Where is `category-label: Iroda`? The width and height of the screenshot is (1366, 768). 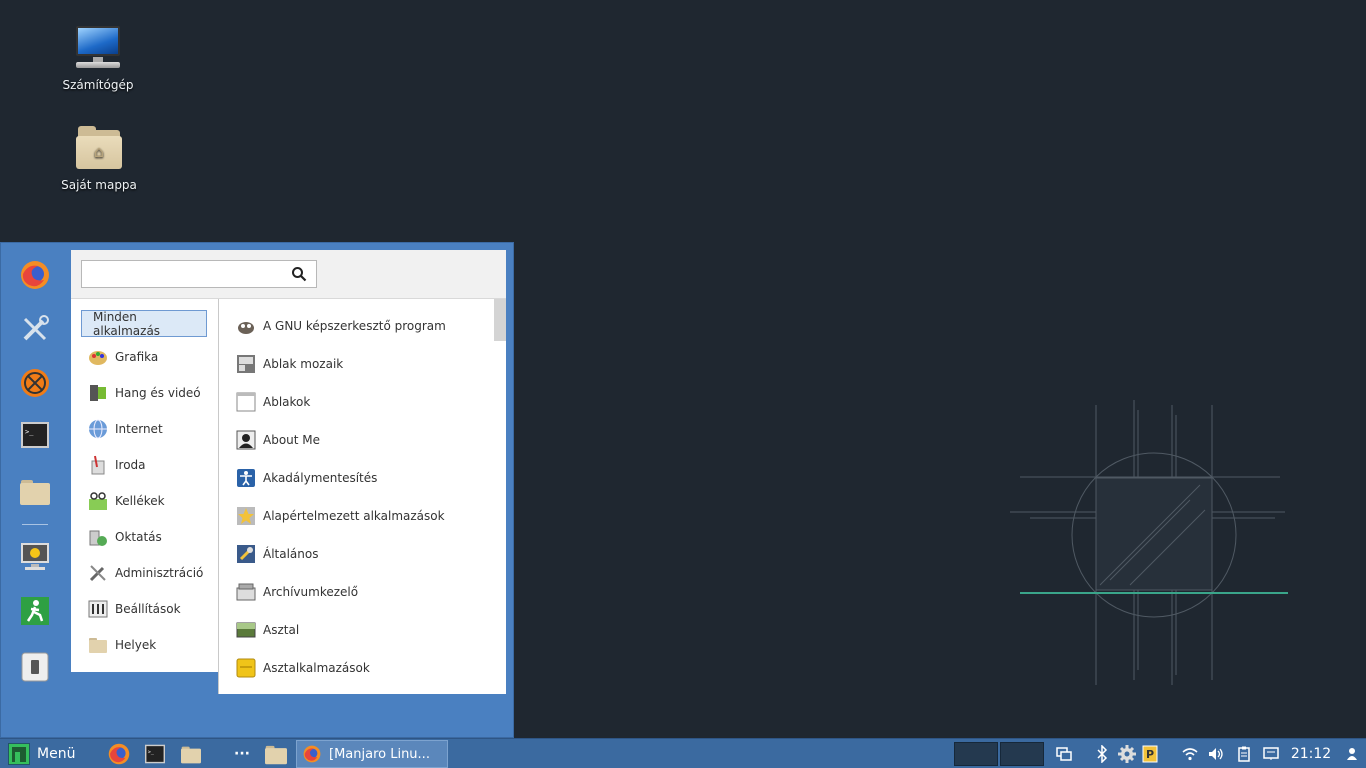
category-label: Iroda is located at coordinates (130, 464).